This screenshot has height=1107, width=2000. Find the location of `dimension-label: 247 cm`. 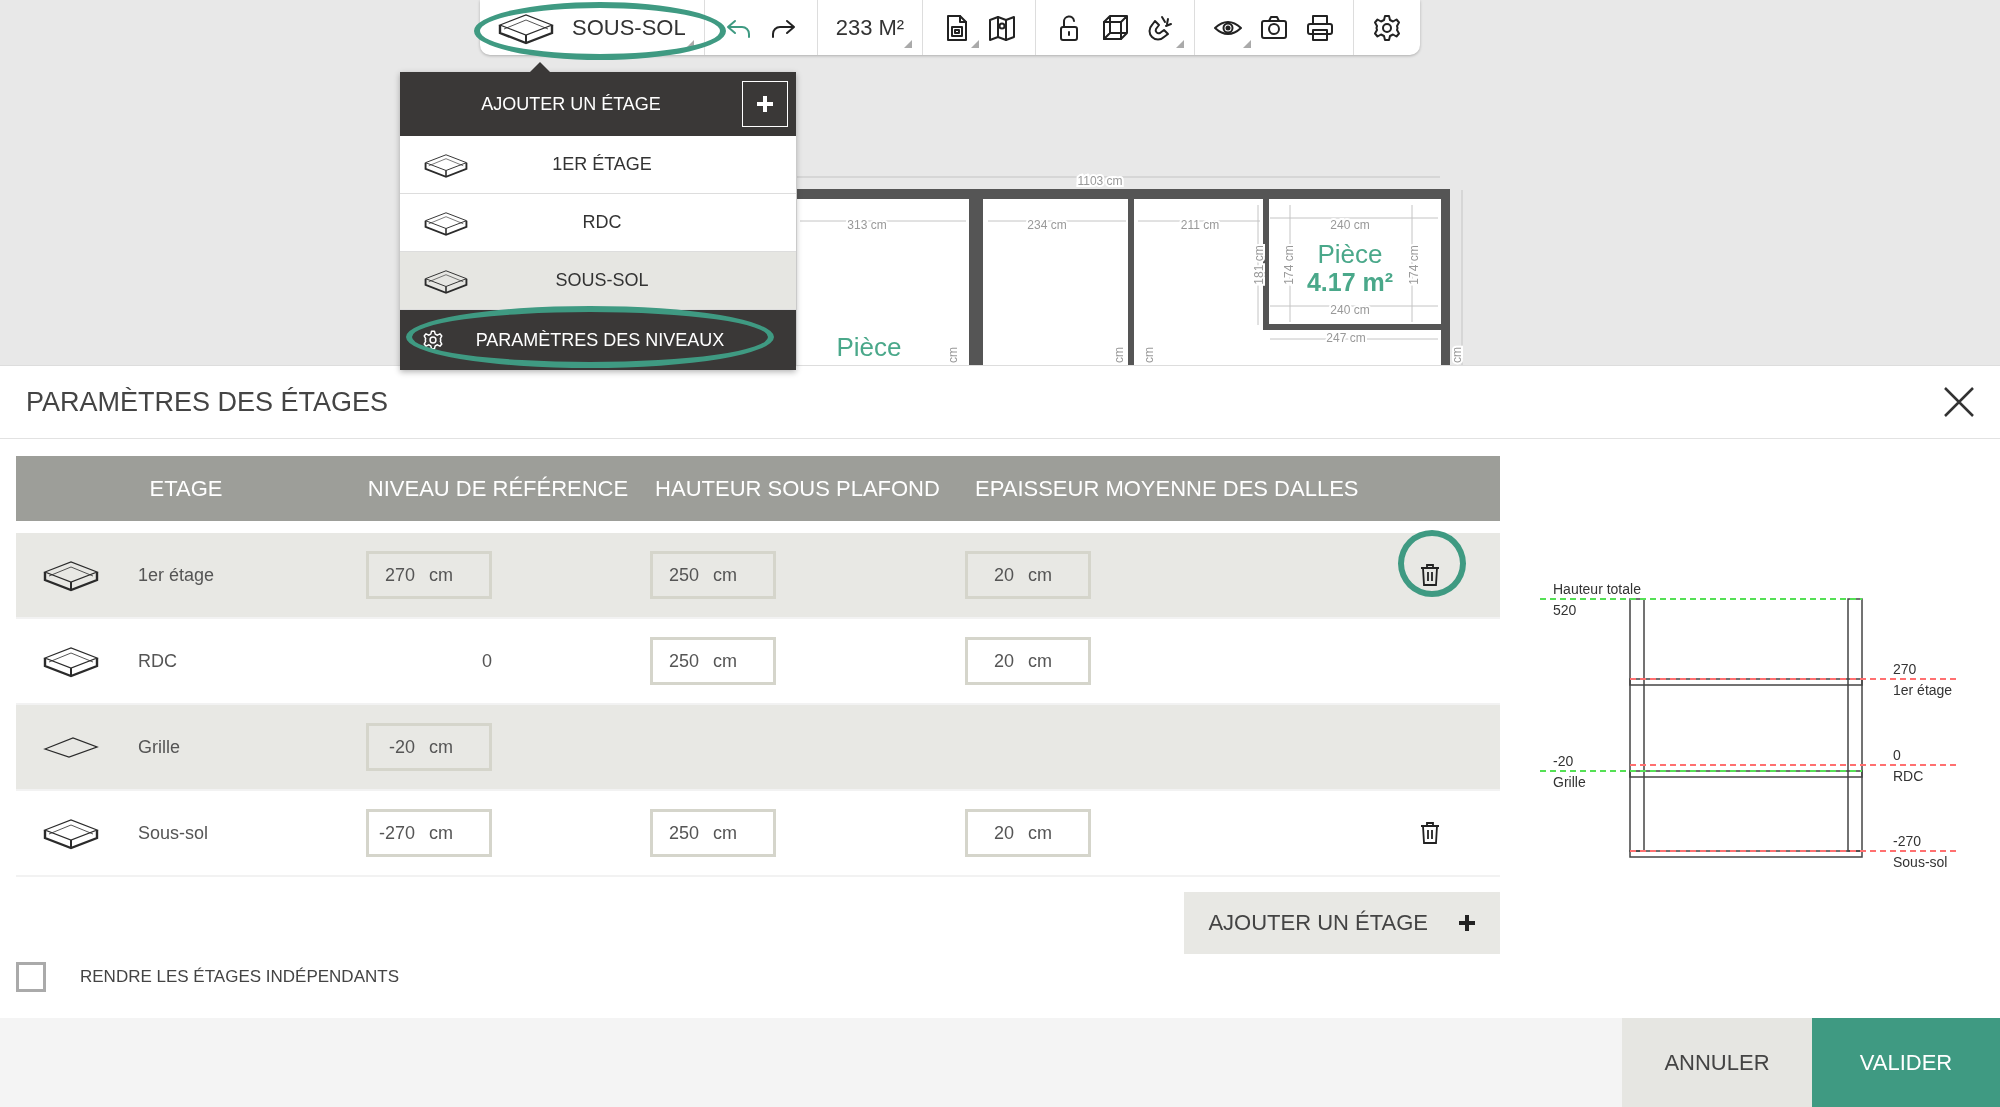

dimension-label: 247 cm is located at coordinates (1346, 338).